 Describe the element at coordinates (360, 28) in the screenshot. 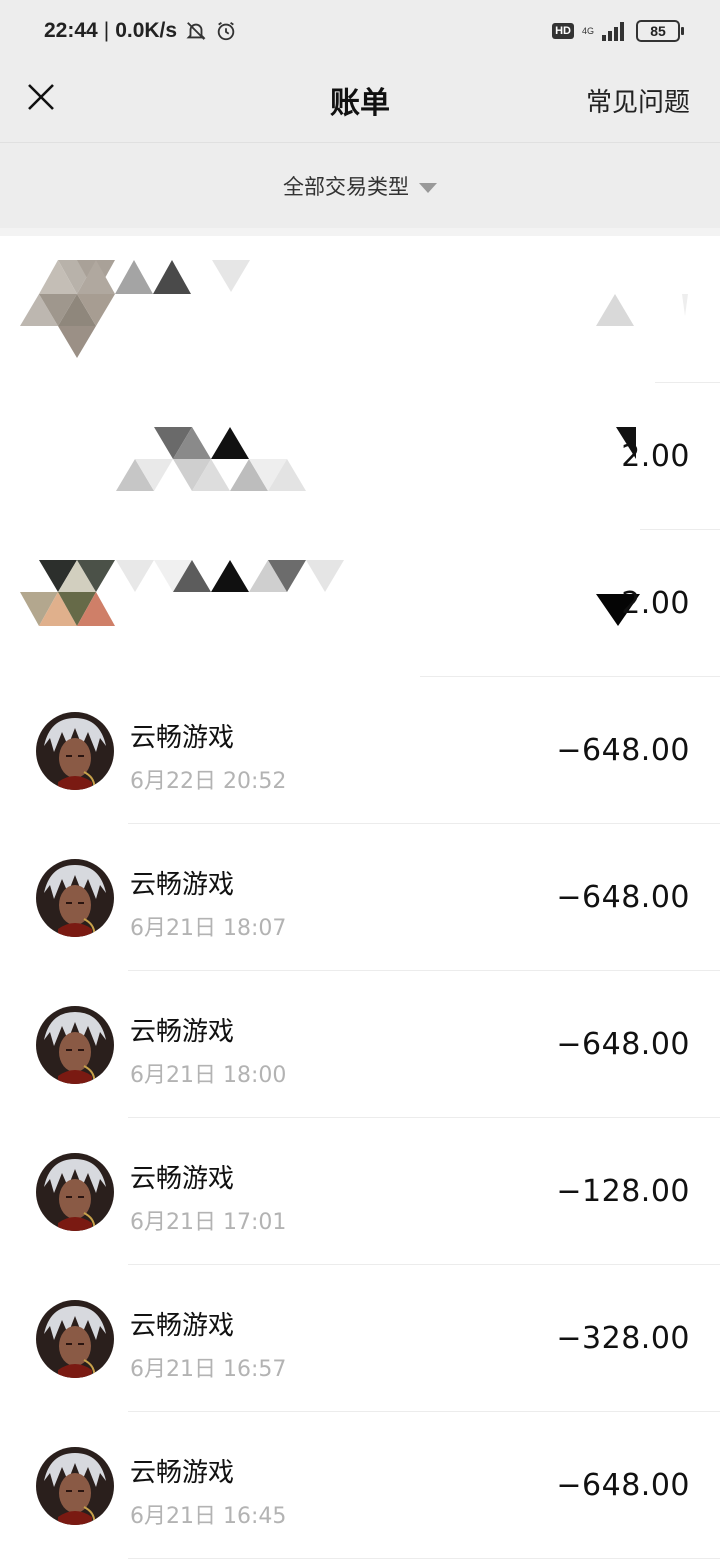

I see `status-bar: 22:44 | 0.0K/s HD 4G 85` at that location.